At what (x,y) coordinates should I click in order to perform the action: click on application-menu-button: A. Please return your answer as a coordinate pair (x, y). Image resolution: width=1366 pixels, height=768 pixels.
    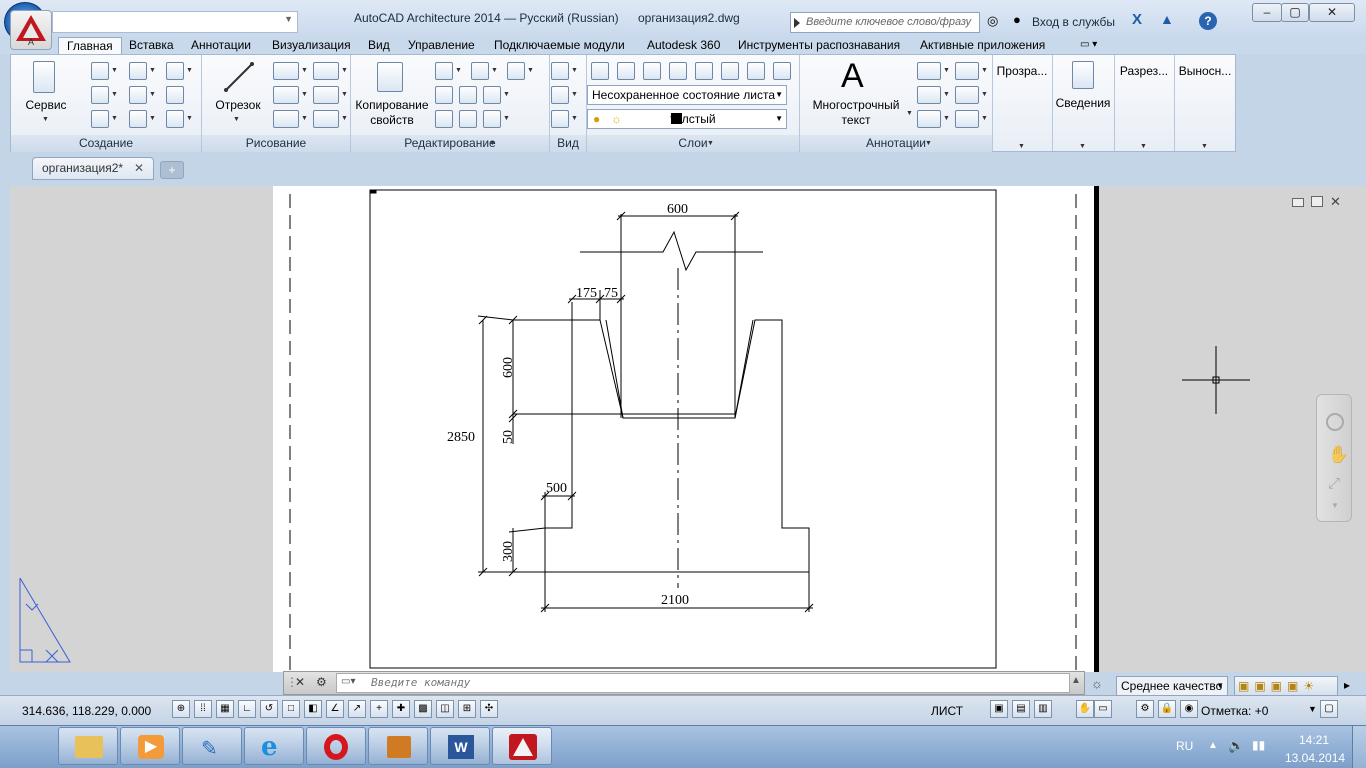
    Looking at the image, I should click on (31, 30).